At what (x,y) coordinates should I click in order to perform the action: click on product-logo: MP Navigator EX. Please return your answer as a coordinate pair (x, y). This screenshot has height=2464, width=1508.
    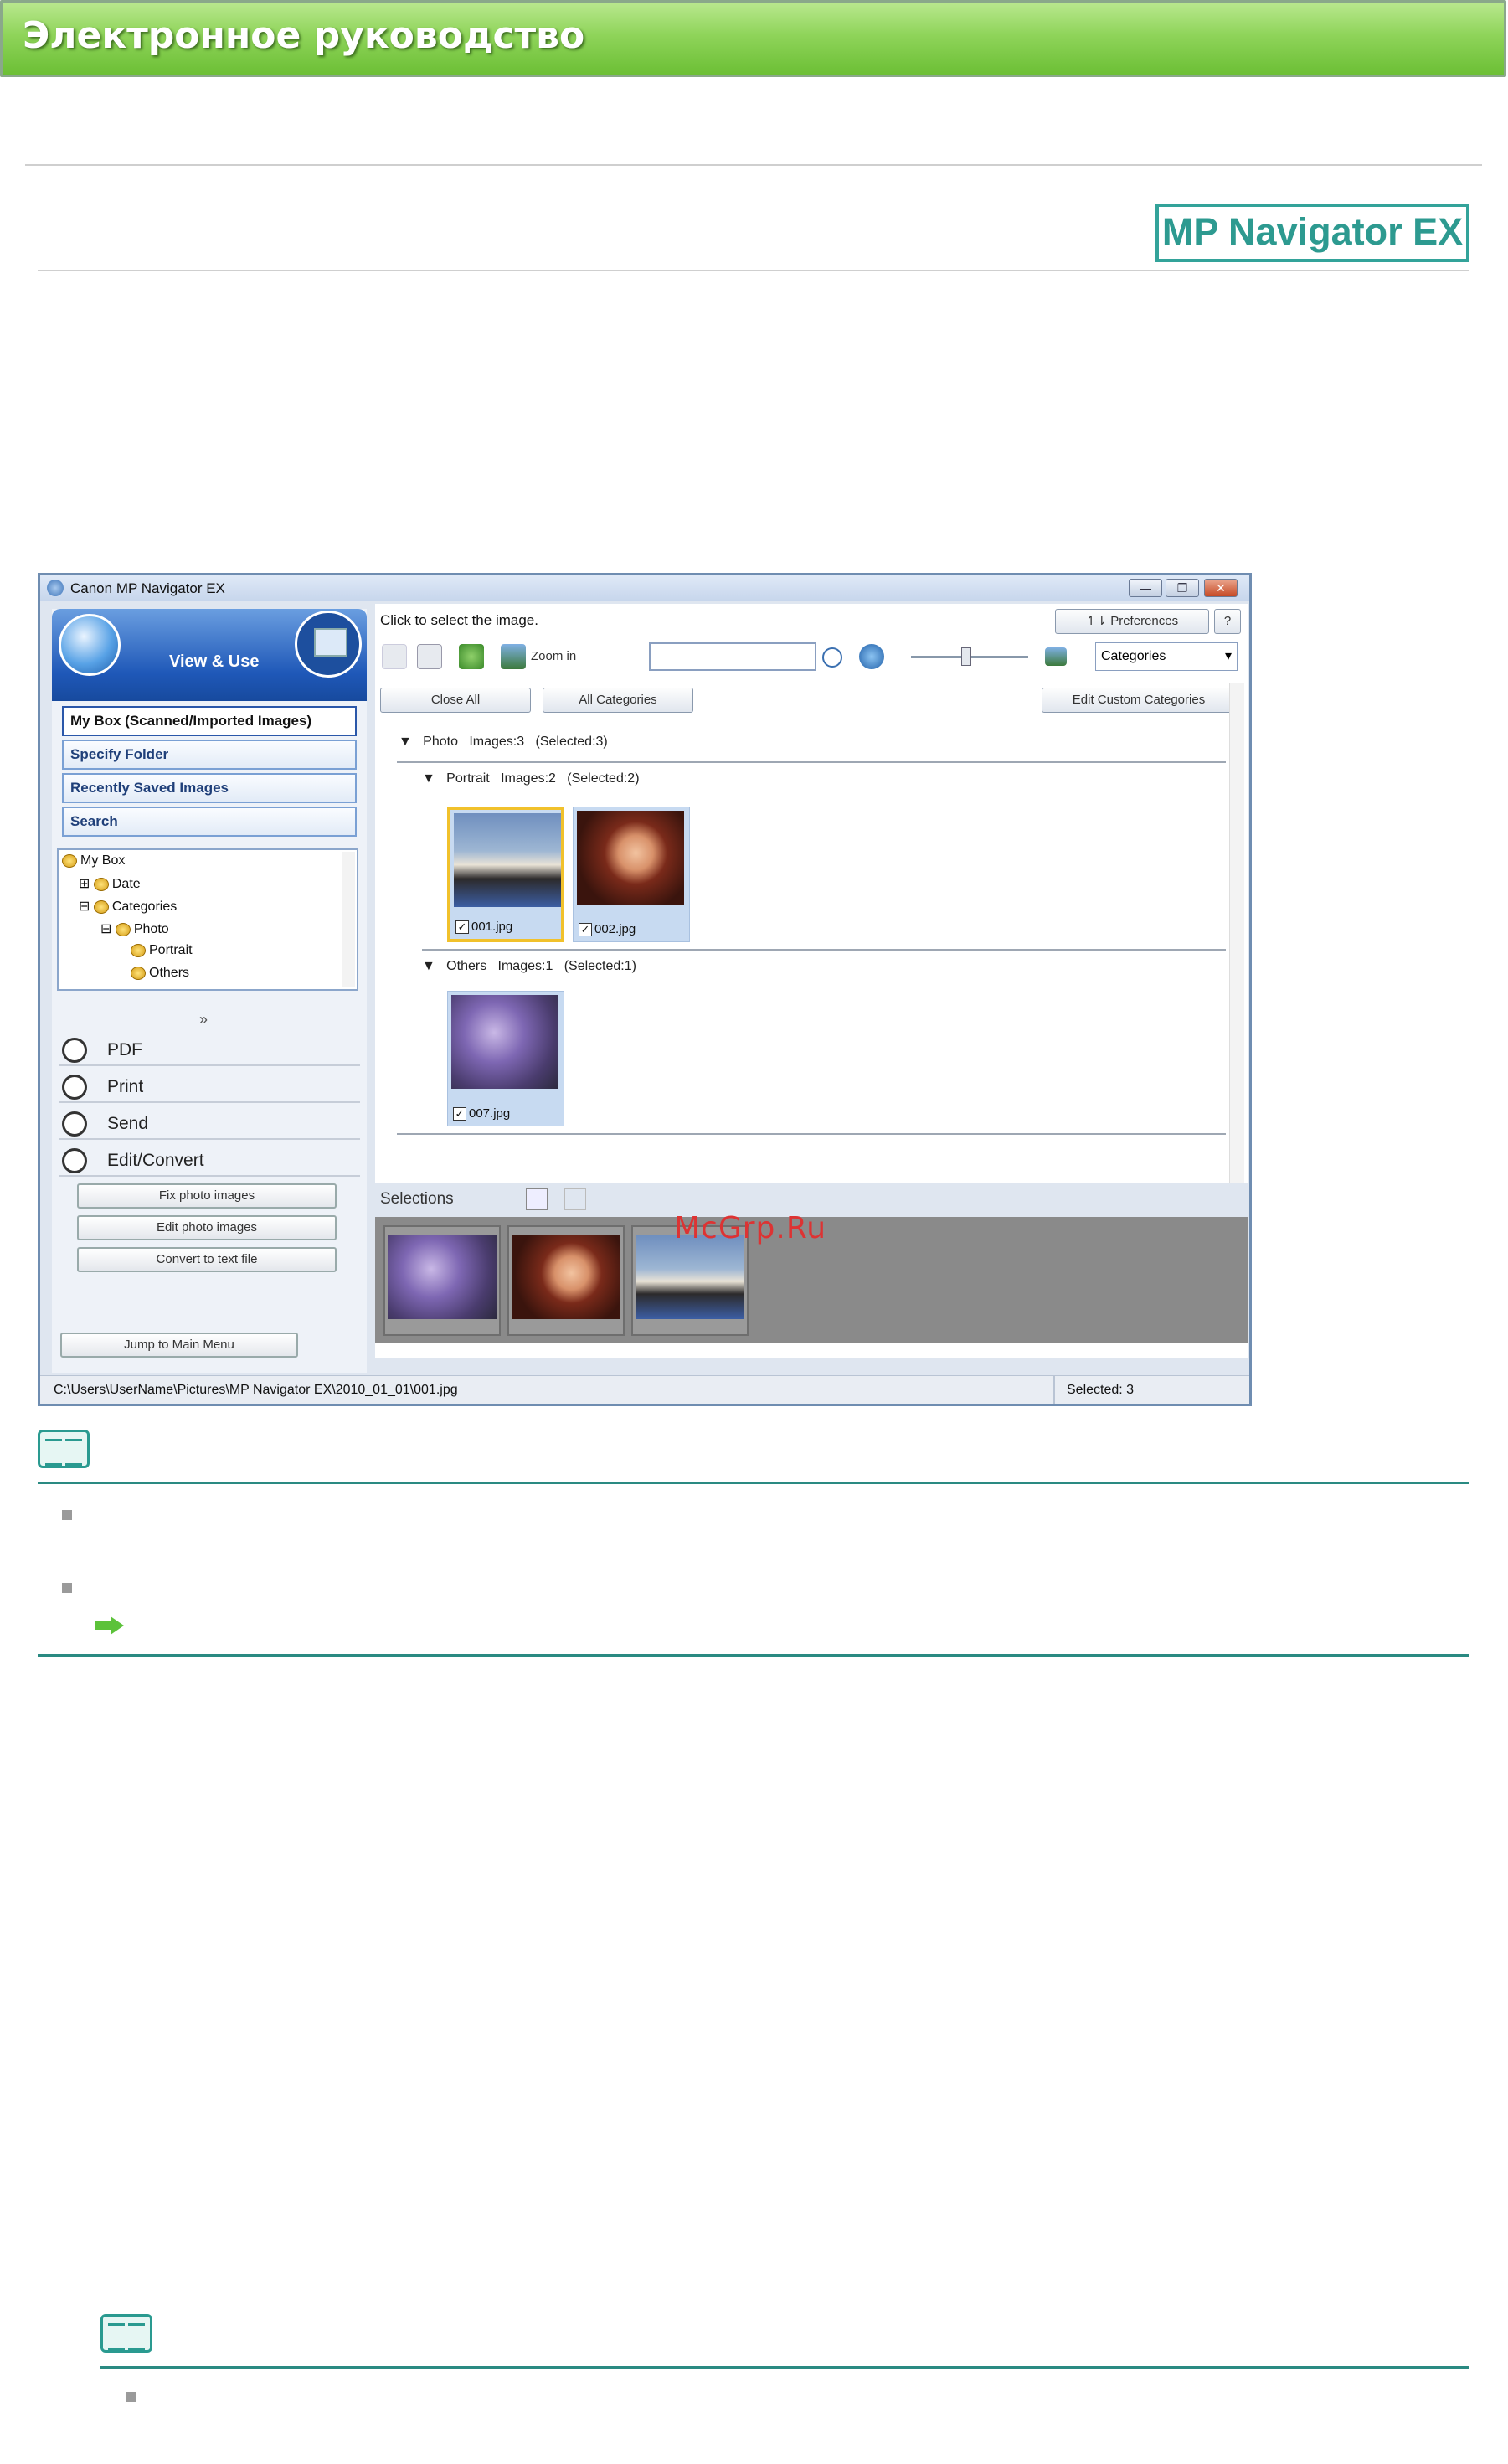
    Looking at the image, I should click on (1312, 233).